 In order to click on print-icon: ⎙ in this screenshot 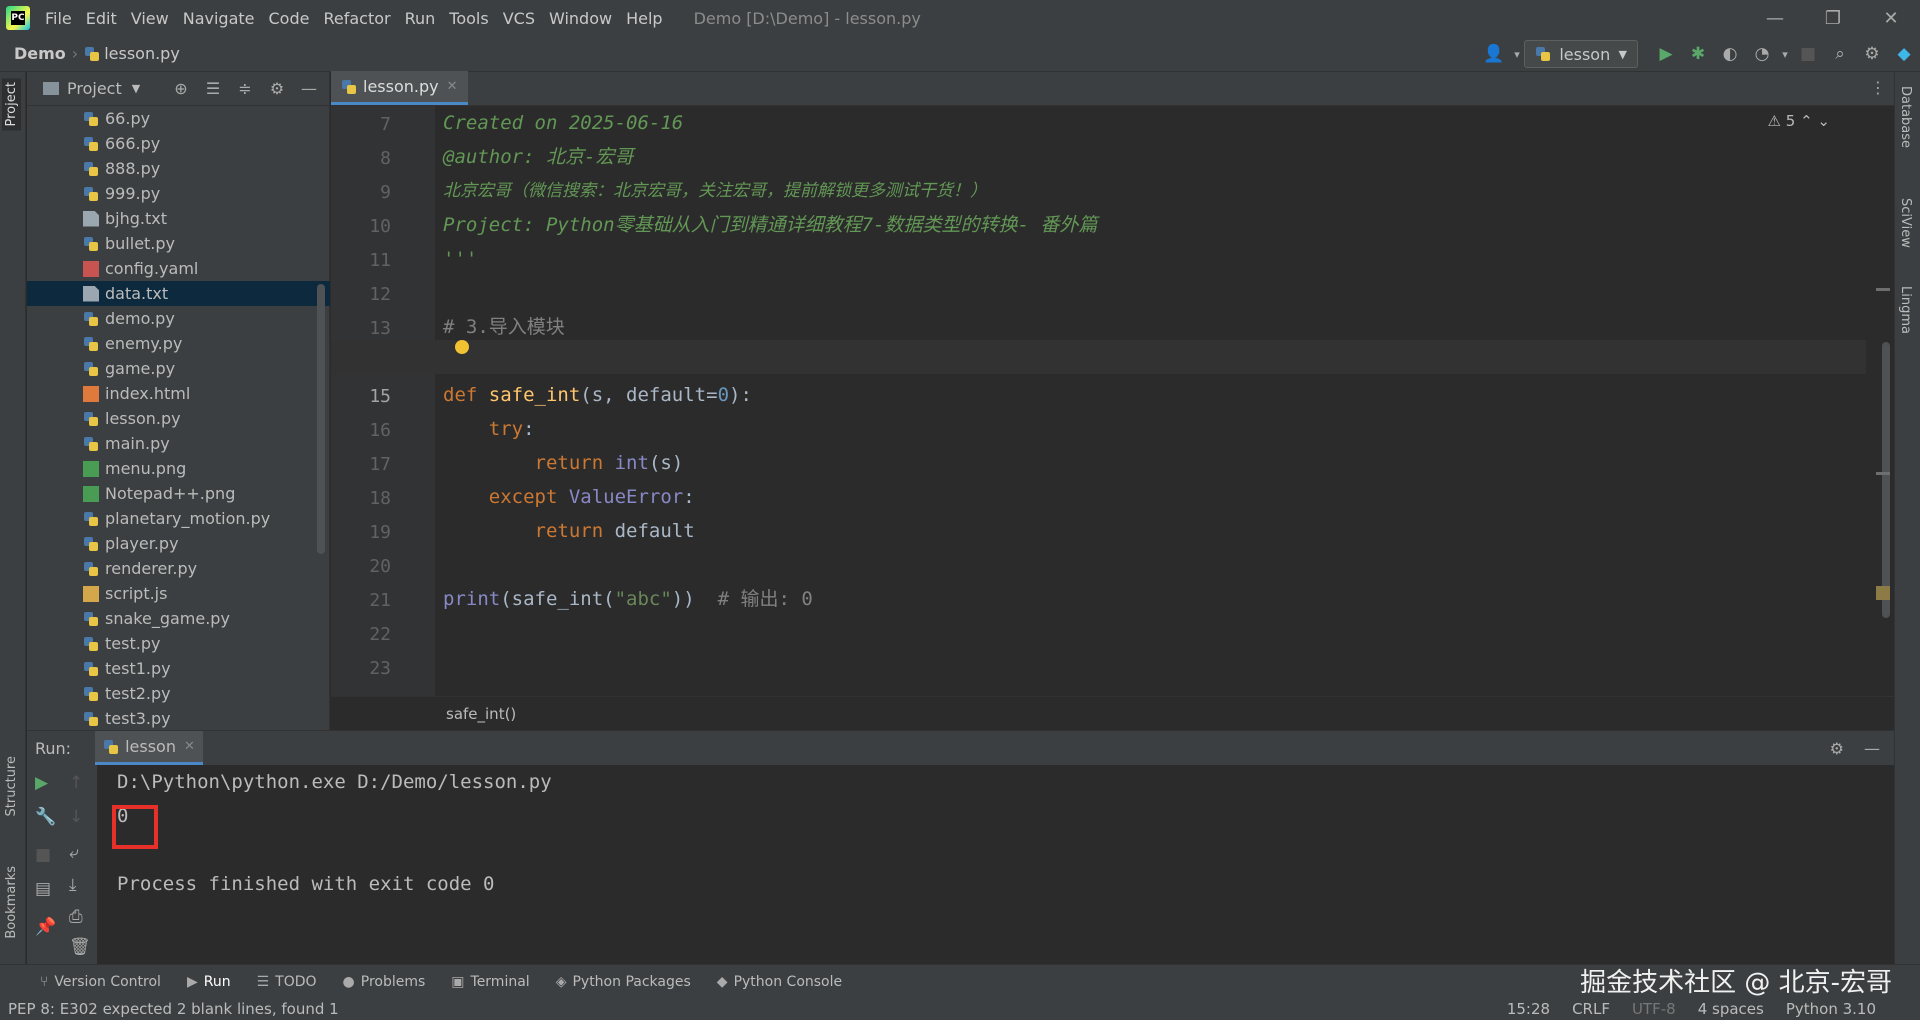, I will do `click(76, 917)`.